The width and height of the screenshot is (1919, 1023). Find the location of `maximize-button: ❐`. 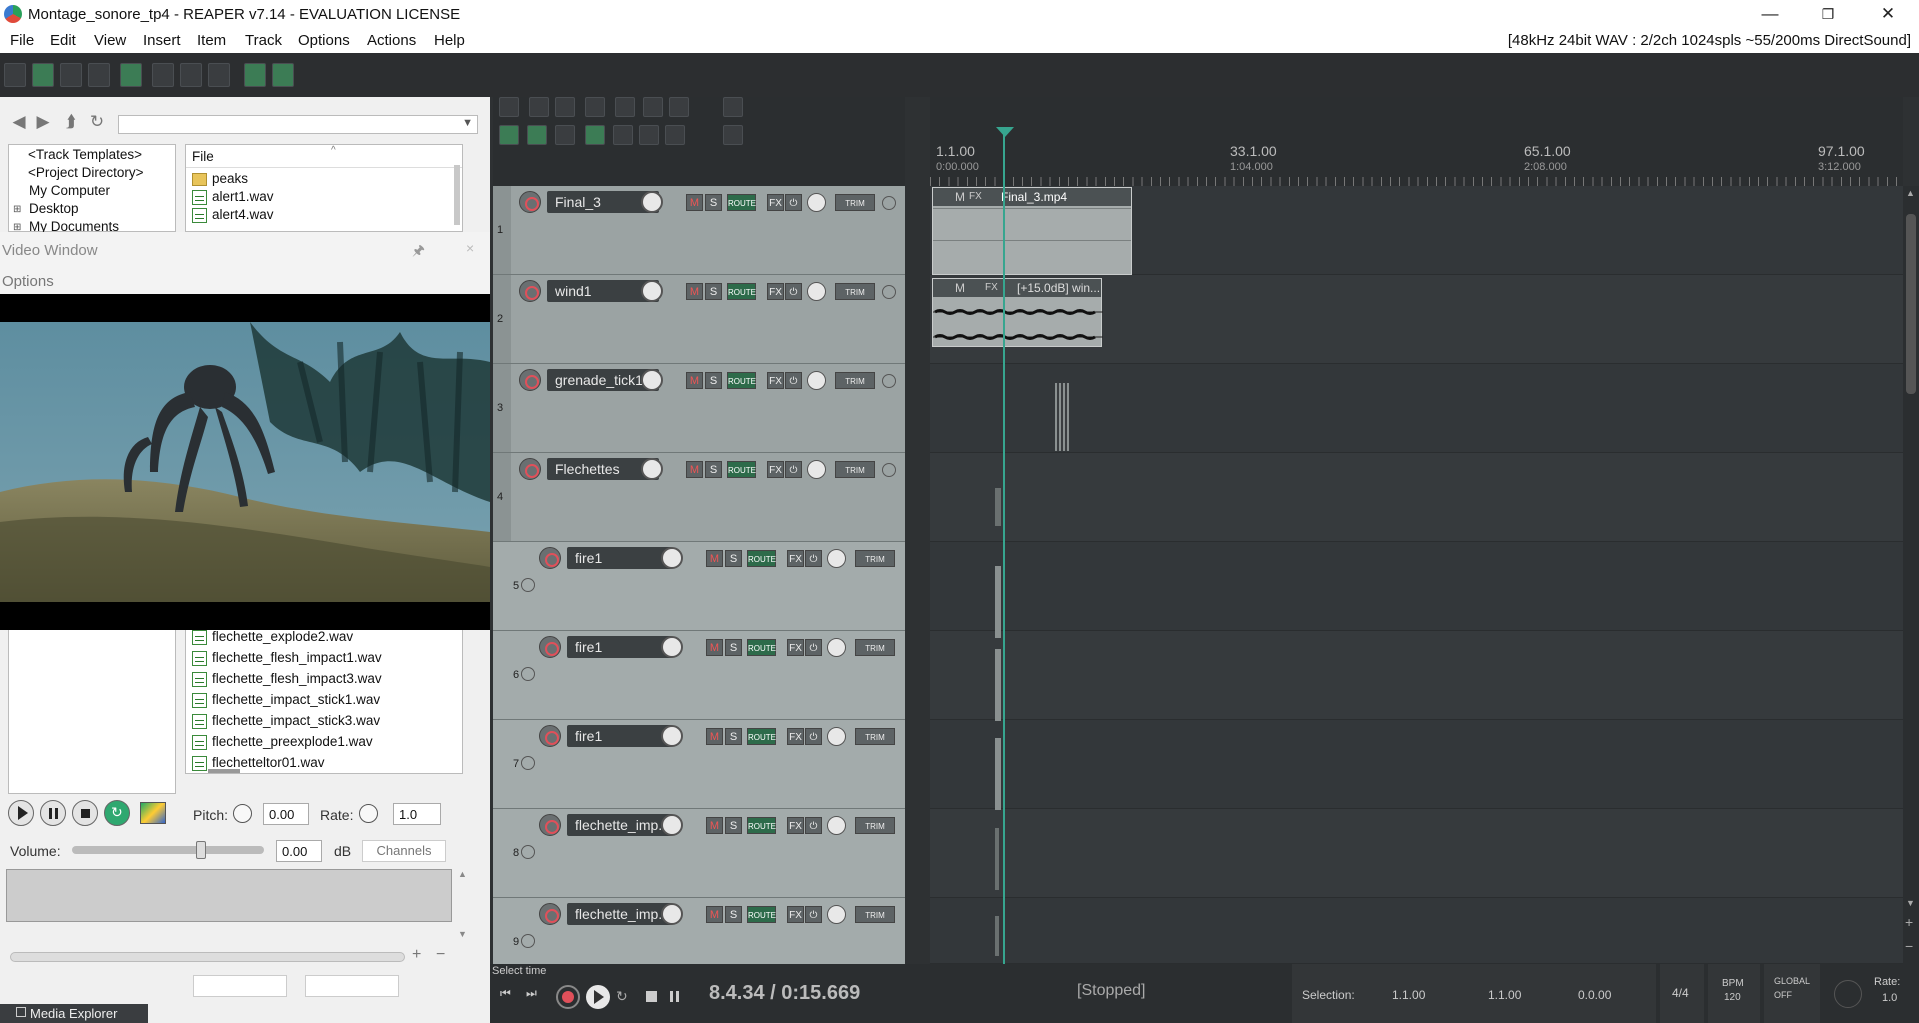

maximize-button: ❐ is located at coordinates (1828, 14).